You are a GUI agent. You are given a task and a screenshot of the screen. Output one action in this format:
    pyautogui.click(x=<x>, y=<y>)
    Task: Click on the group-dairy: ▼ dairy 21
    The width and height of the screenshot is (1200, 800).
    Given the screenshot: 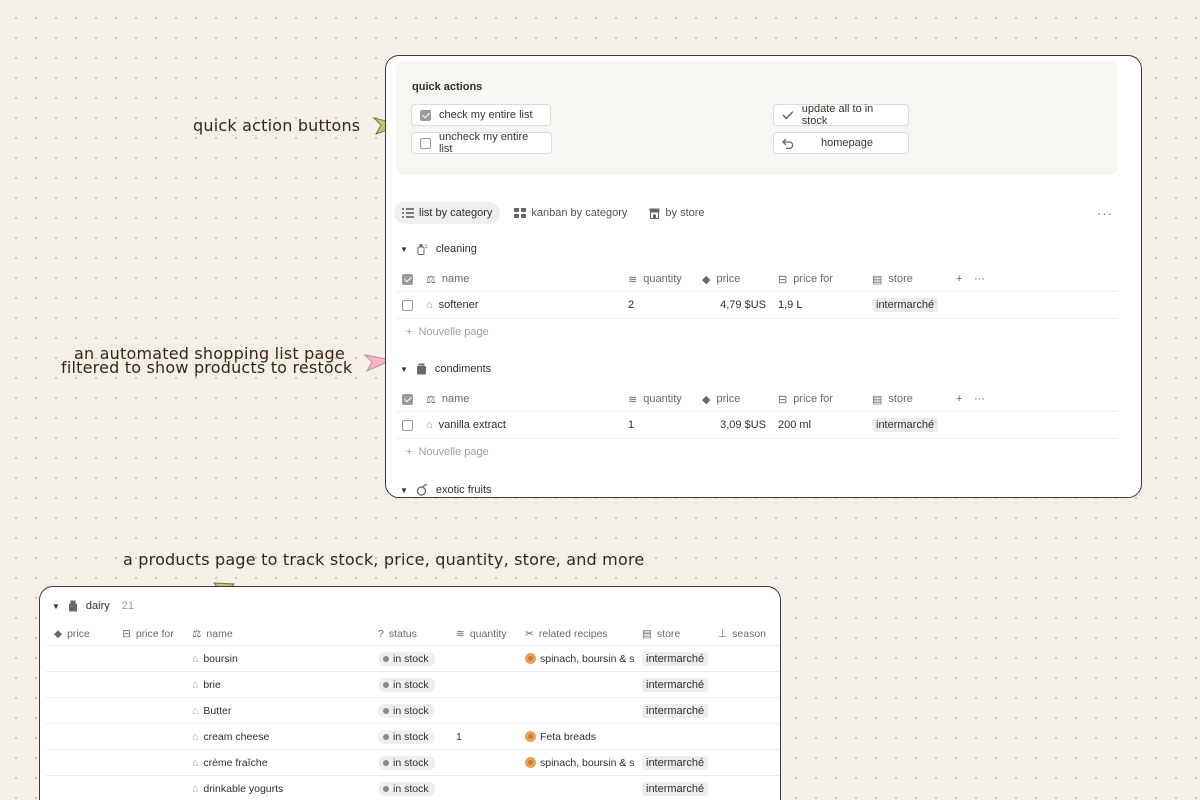 What is the action you would take?
    pyautogui.click(x=93, y=606)
    